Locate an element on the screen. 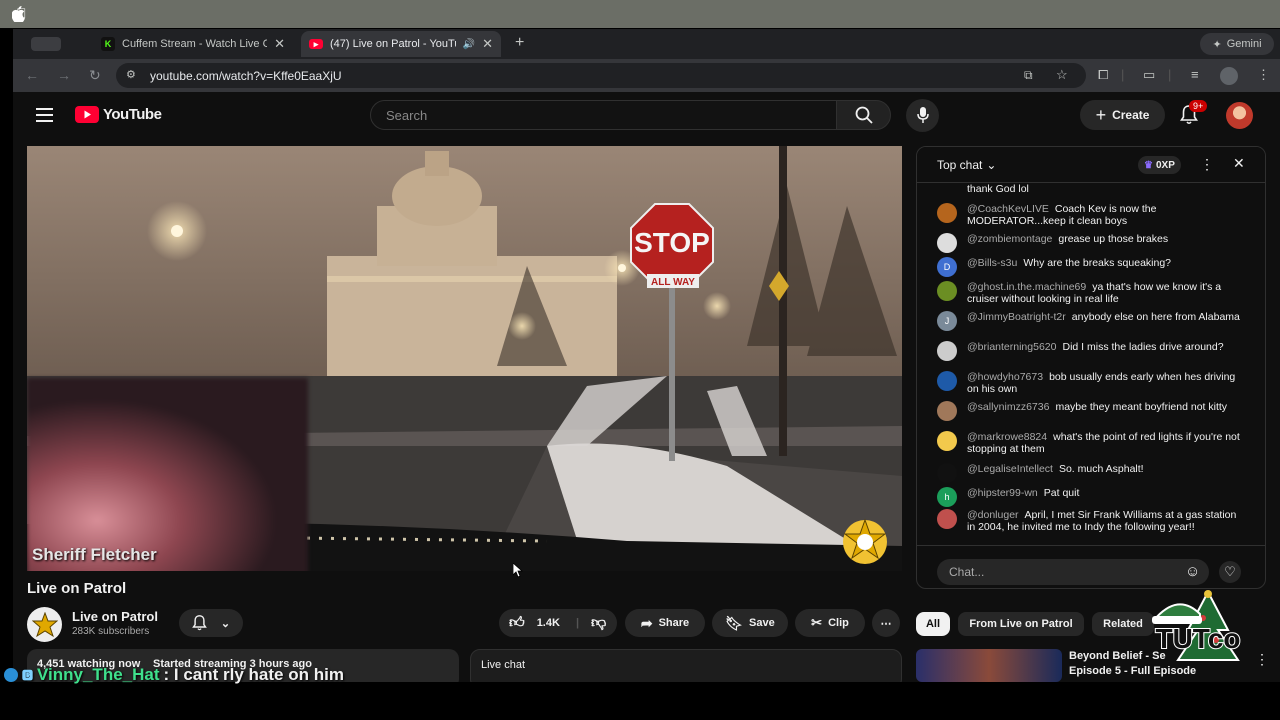 This screenshot has width=1280, height=720. chat-message-text: maybe they meant boyfriend not kitty is located at coordinates (1141, 407).